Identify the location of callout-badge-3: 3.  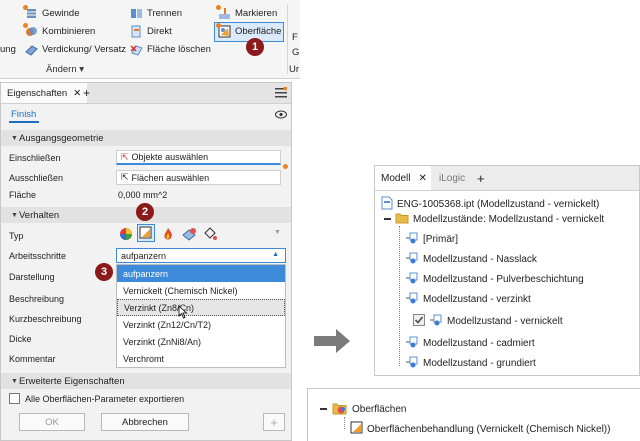
(104, 272).